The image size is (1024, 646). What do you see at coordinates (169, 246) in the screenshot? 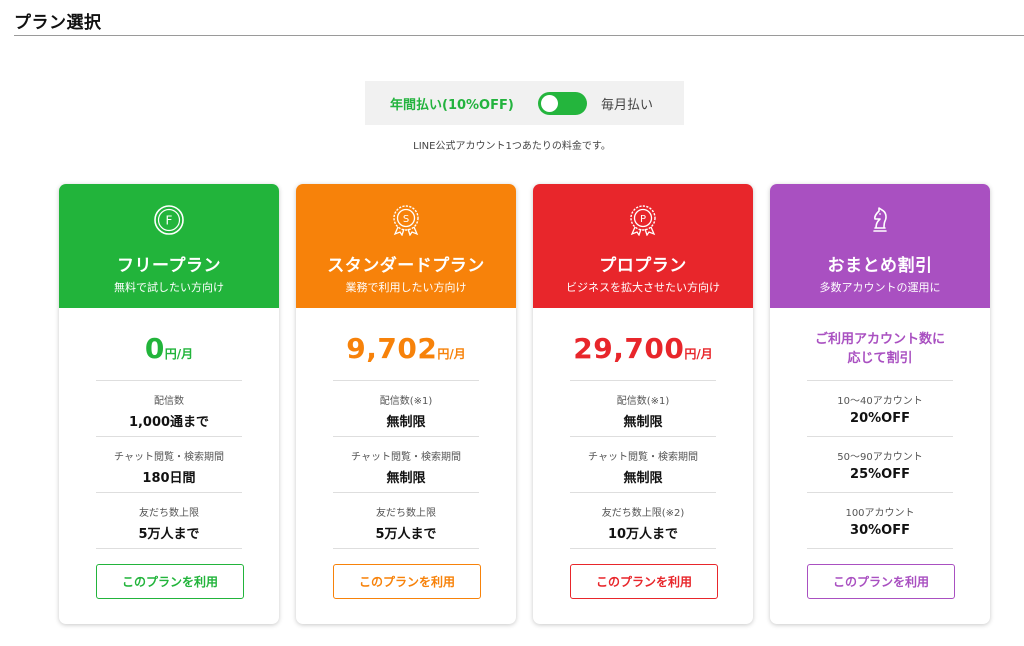
I see `card-header: F フリープラン 無料で試したい方向け` at bounding box center [169, 246].